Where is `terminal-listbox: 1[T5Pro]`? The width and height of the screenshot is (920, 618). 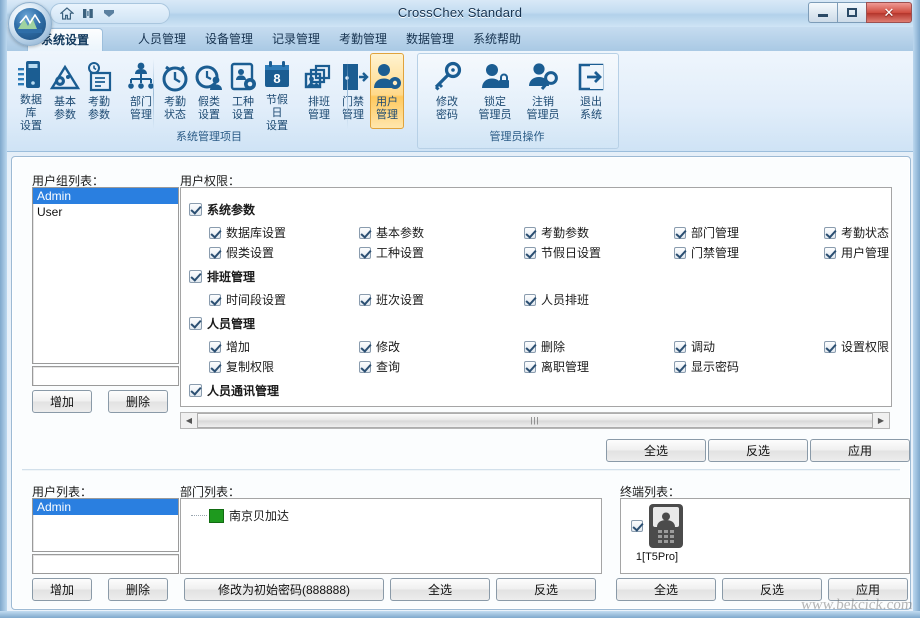 terminal-listbox: 1[T5Pro] is located at coordinates (765, 536).